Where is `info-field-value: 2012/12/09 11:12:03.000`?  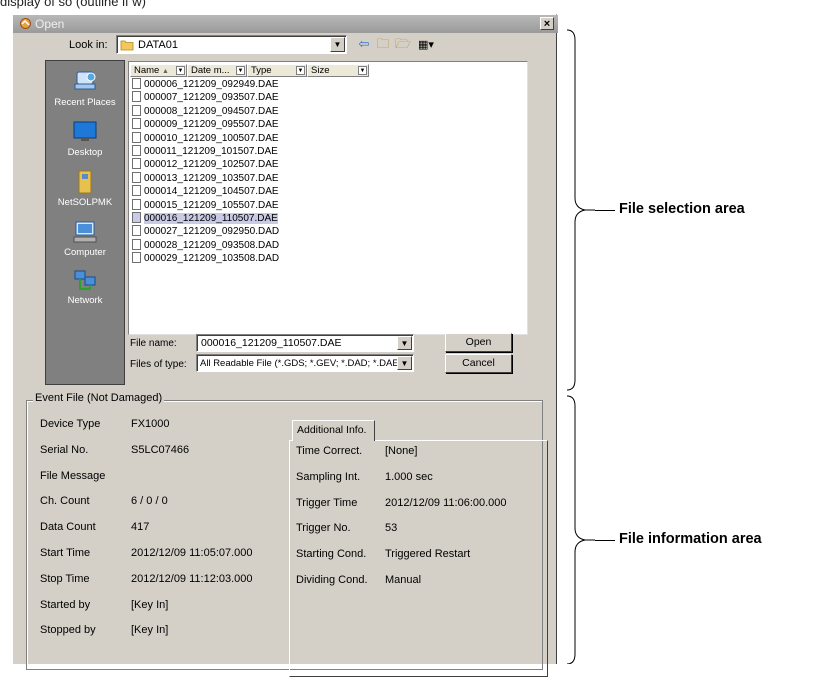 info-field-value: 2012/12/09 11:12:03.000 is located at coordinates (192, 578).